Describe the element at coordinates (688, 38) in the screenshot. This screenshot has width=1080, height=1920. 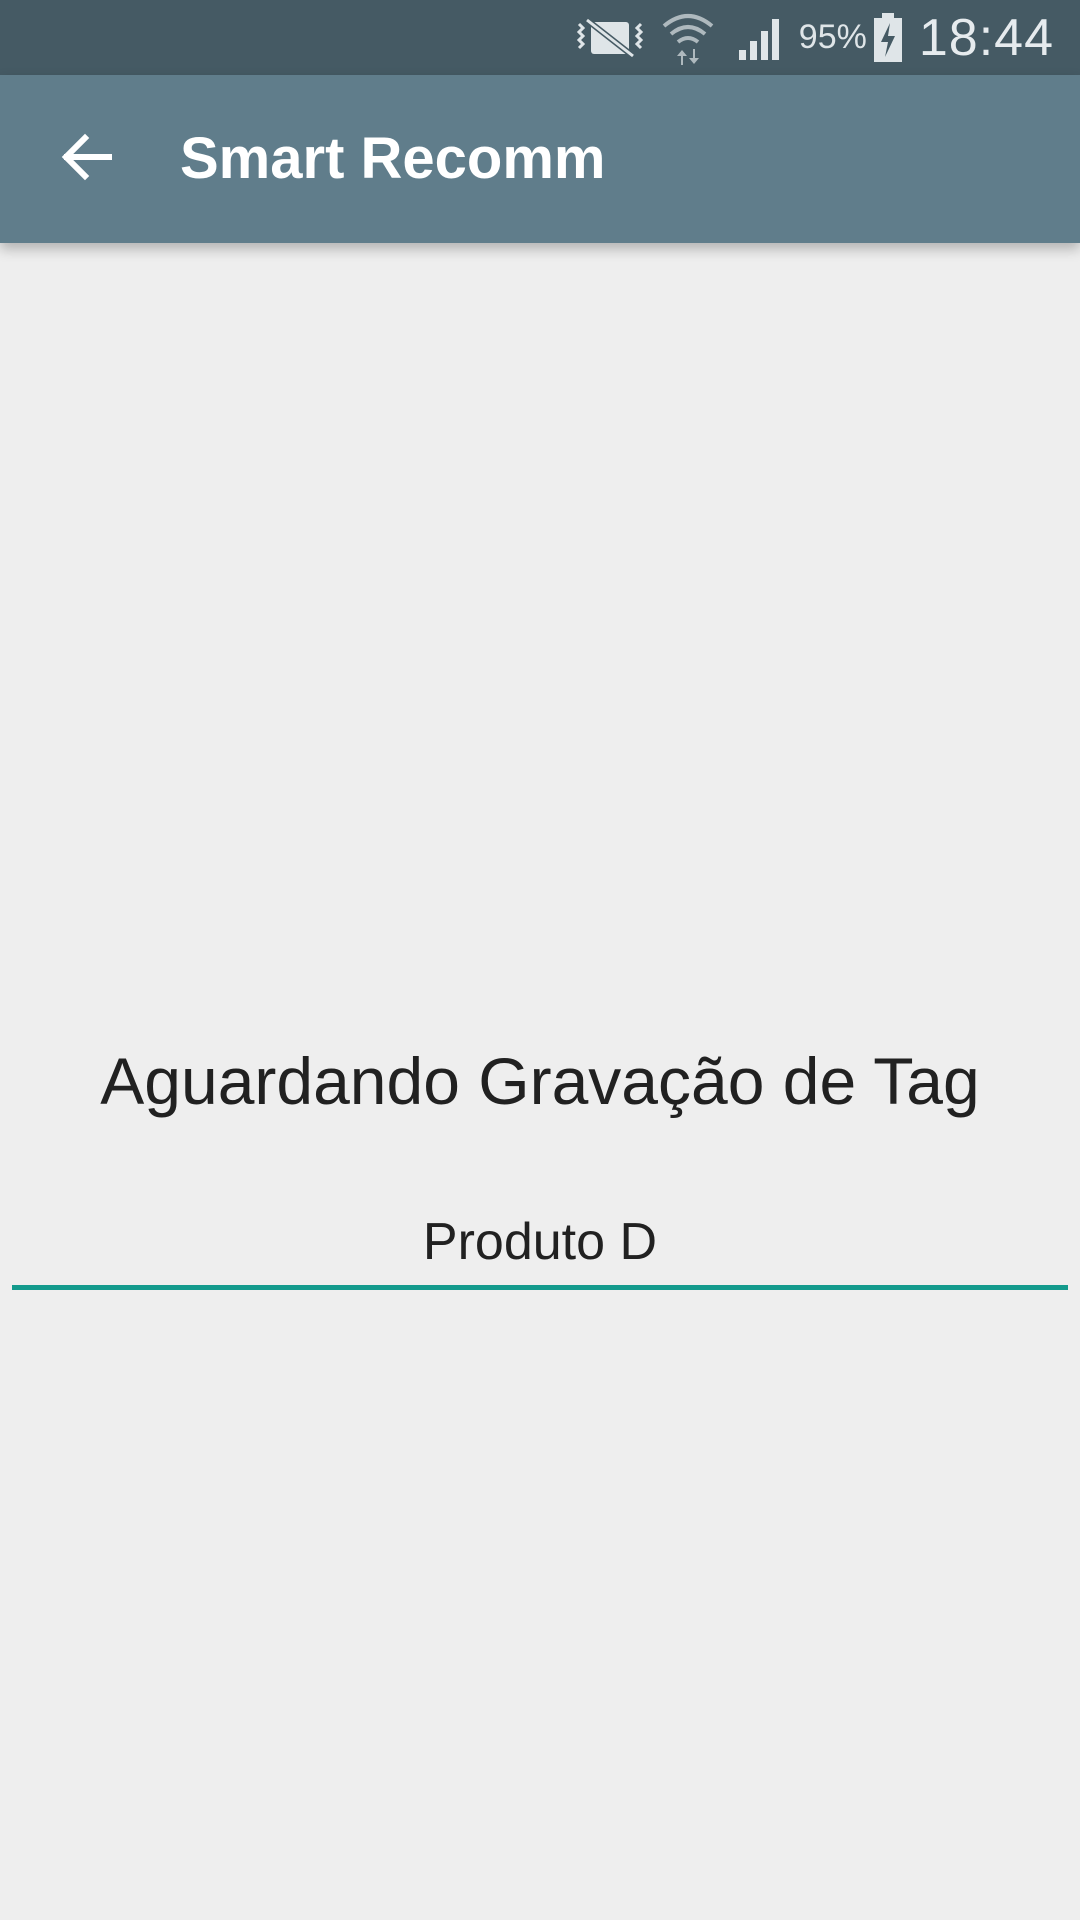
I see `wifi-icon` at that location.